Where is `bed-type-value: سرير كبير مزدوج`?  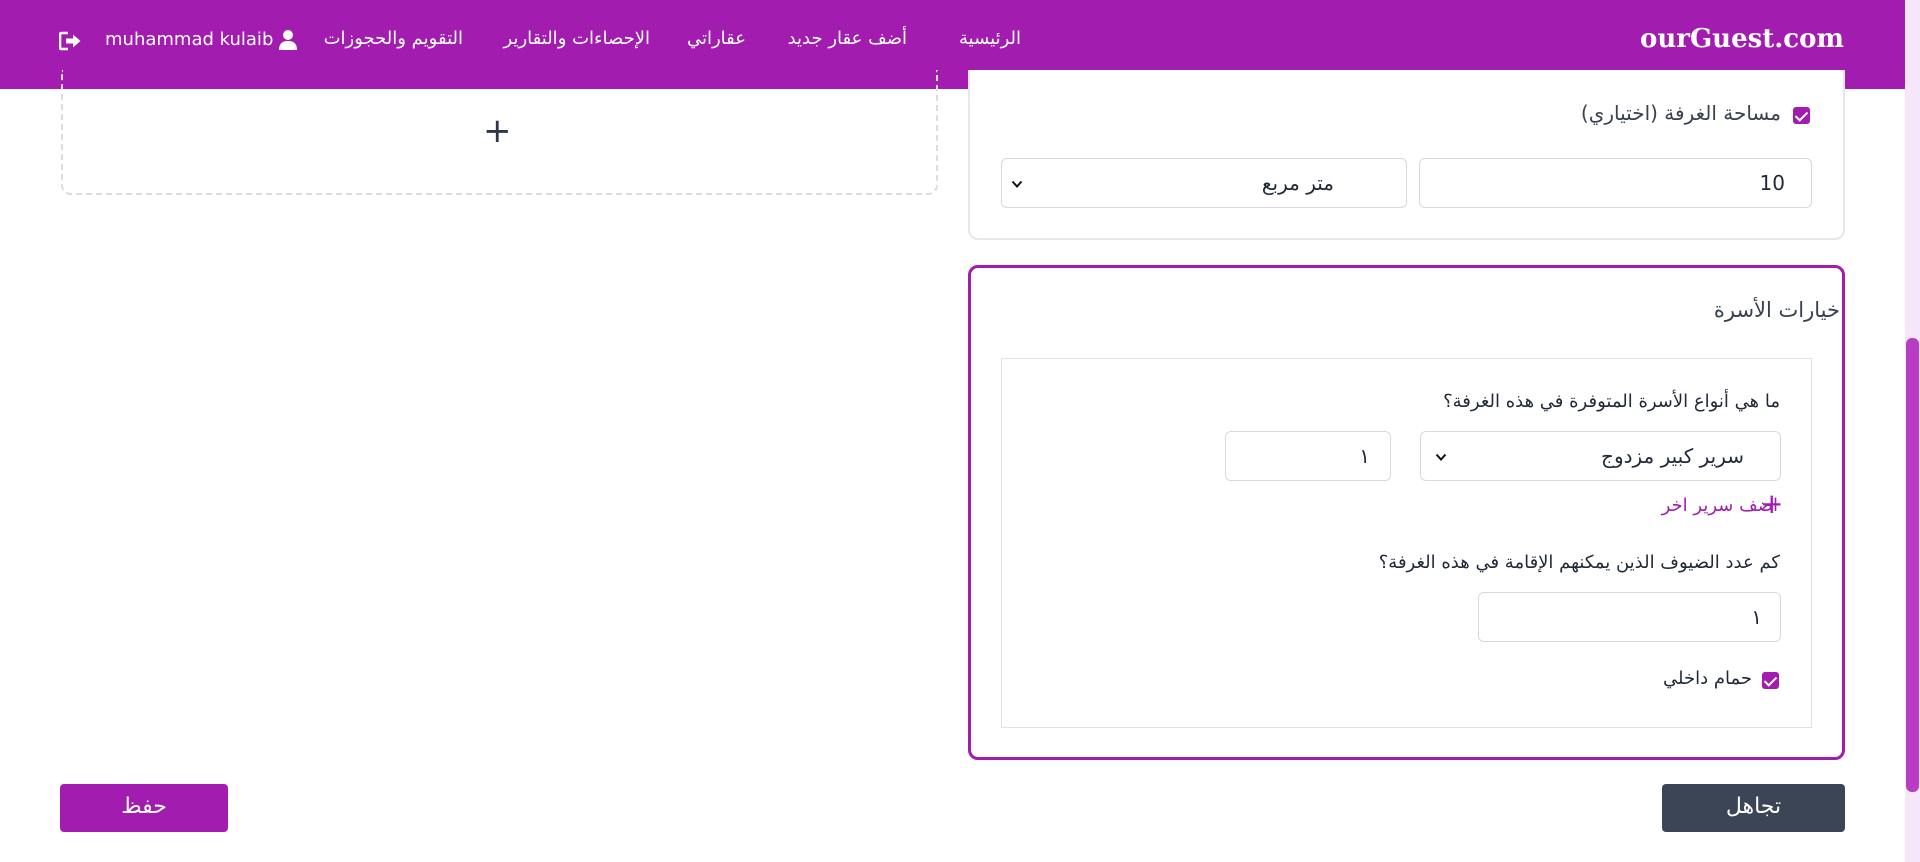
bed-type-value: سرير كبير مزدوج is located at coordinates (1672, 456).